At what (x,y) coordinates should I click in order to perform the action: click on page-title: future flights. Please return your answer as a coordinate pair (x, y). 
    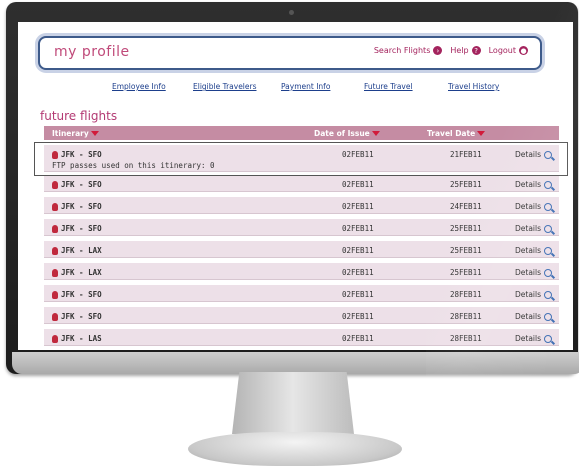
    Looking at the image, I should click on (79, 116).